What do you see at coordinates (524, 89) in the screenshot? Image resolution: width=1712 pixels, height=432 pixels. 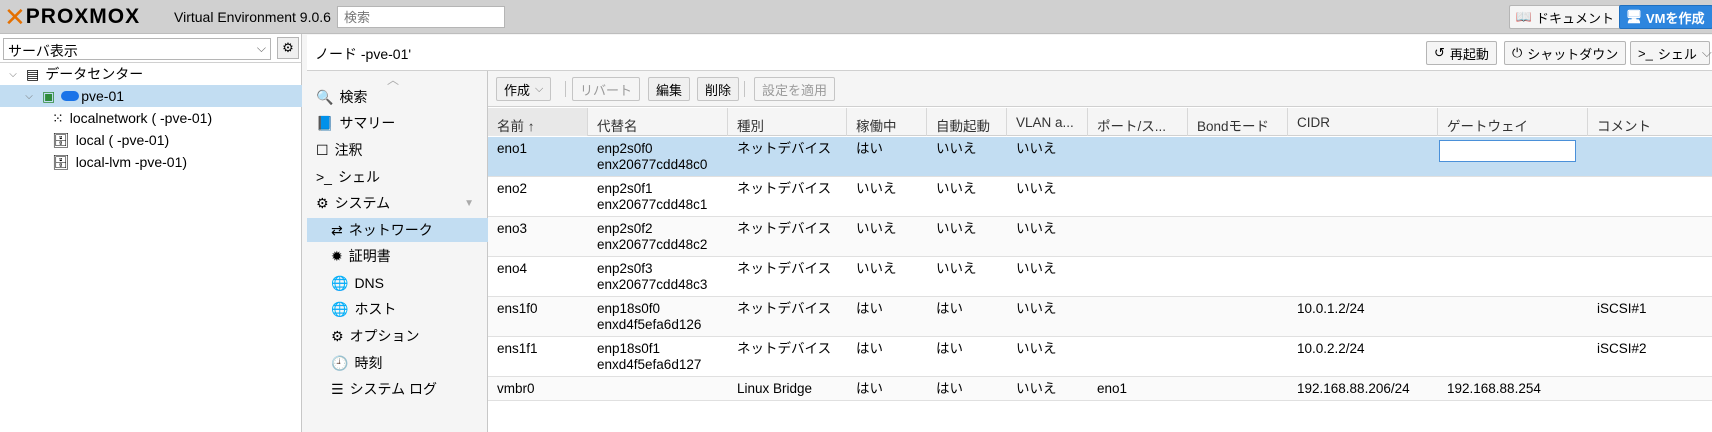 I see `create-button: 作成 ⌵` at bounding box center [524, 89].